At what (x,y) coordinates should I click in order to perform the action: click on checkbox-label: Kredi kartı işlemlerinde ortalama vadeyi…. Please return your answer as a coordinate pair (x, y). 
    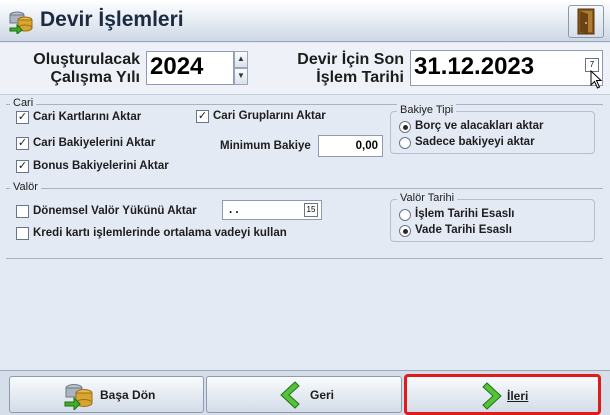
    Looking at the image, I should click on (160, 233).